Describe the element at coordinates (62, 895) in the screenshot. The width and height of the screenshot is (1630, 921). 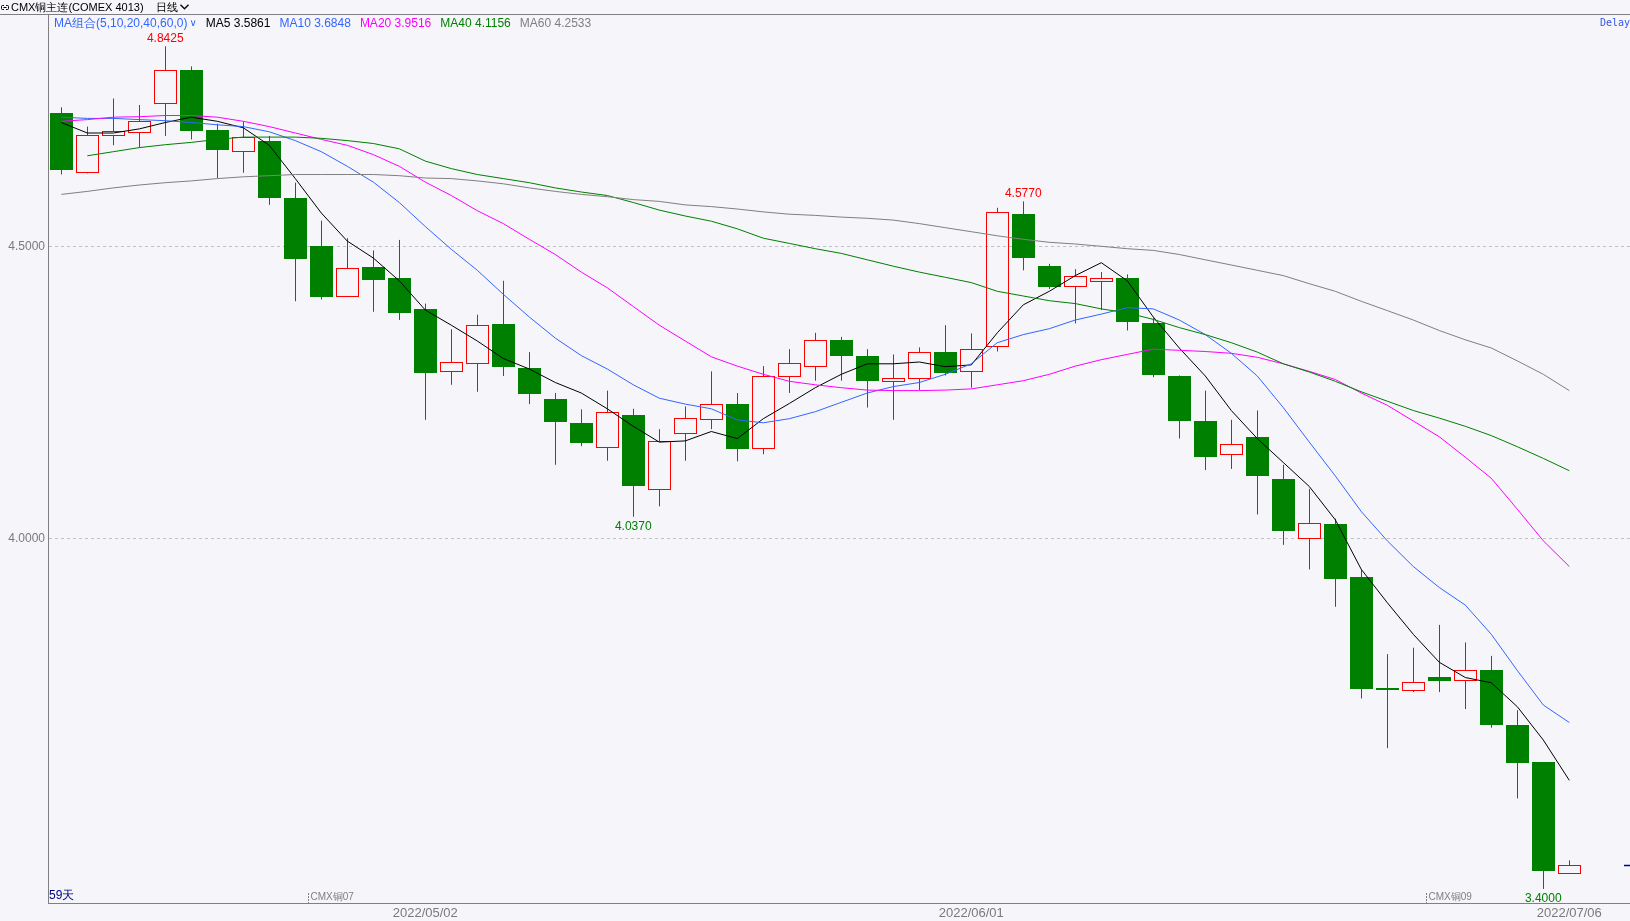
I see `bar-count-label: 59天` at that location.